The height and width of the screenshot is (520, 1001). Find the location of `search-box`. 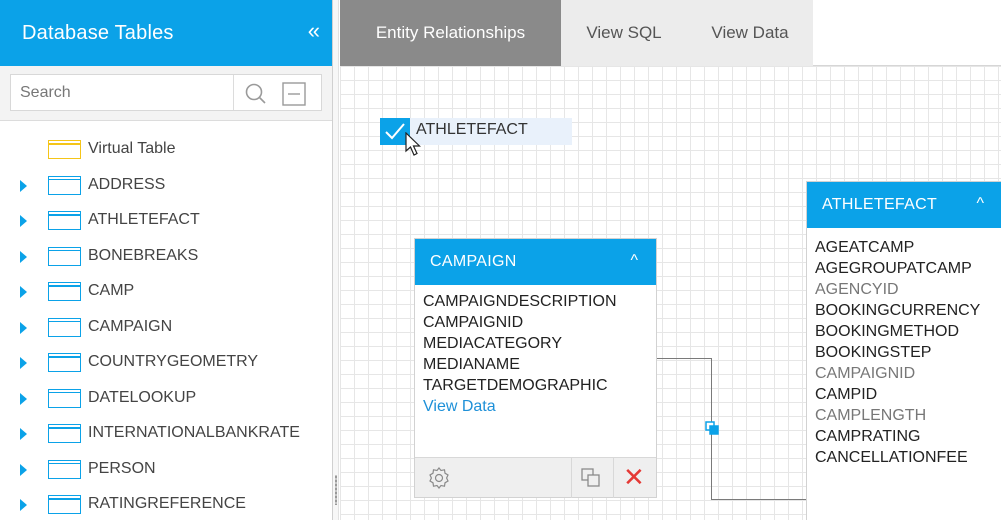

search-box is located at coordinates (166, 92).